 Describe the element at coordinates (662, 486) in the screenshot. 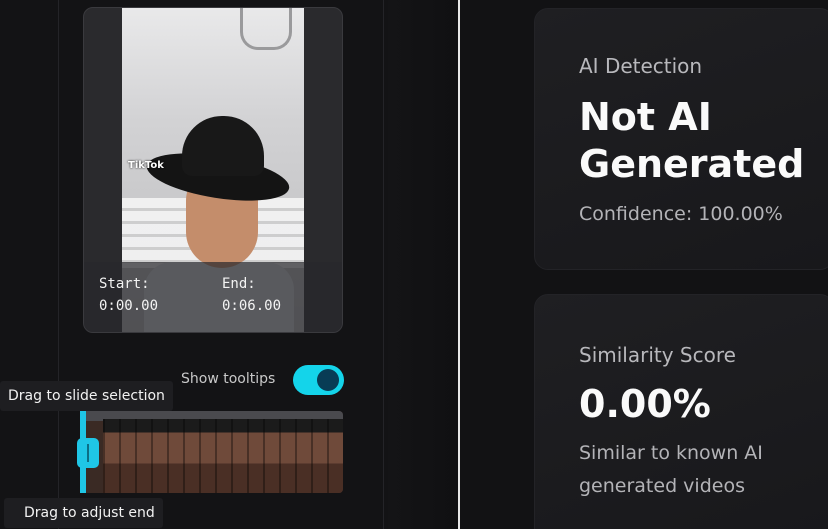

I see `similarity-desc-line2: generated videos` at that location.